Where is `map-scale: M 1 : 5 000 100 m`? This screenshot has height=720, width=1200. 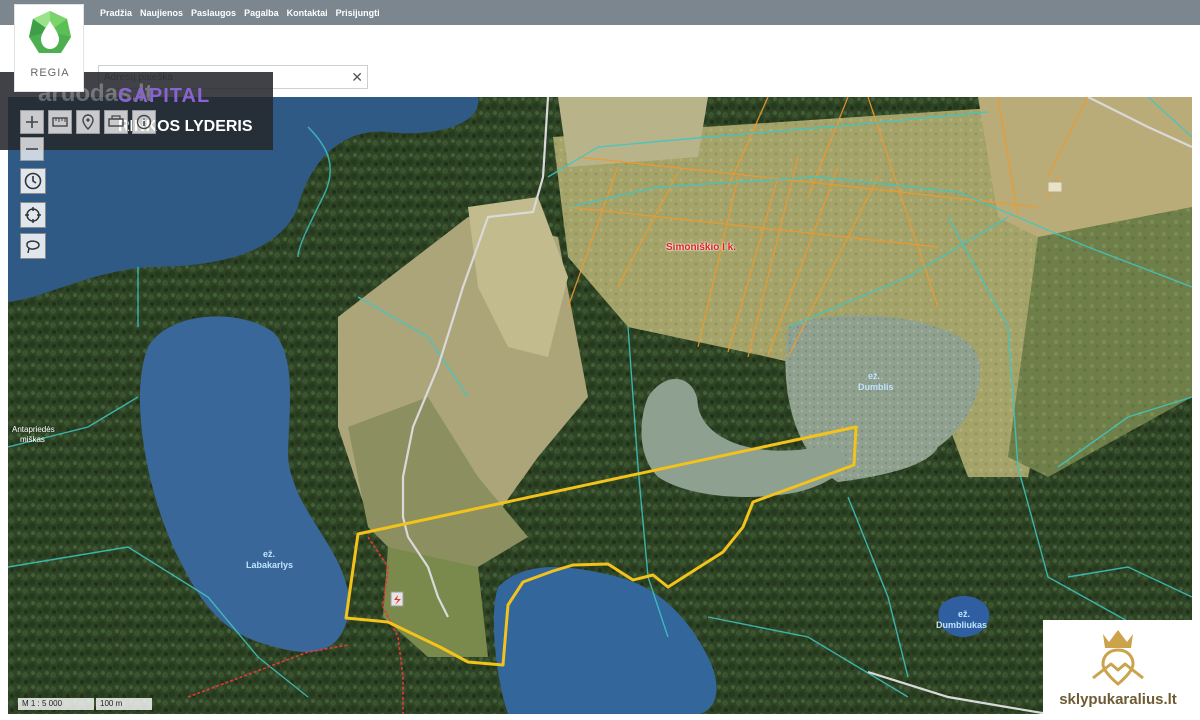 map-scale: M 1 : 5 000 100 m is located at coordinates (85, 704).